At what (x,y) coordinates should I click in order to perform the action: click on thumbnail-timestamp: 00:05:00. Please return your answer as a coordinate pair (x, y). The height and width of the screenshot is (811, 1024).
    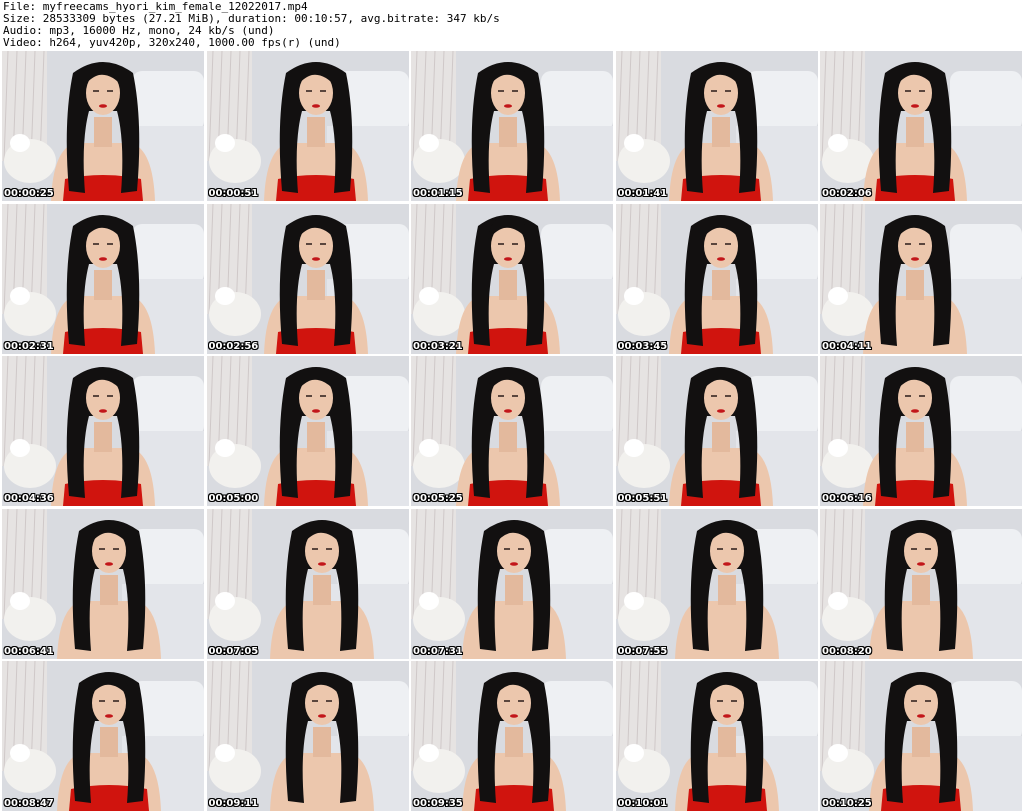
    Looking at the image, I should click on (233, 498).